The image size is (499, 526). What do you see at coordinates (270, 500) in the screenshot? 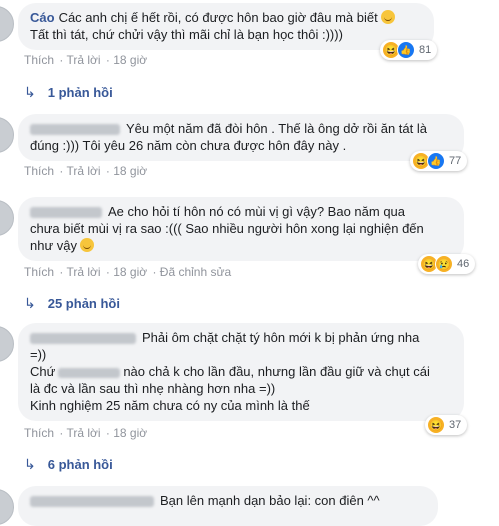
I see `comment-text-line: Bạn lên mạnh dạn bảo lại: con điên ^^` at bounding box center [270, 500].